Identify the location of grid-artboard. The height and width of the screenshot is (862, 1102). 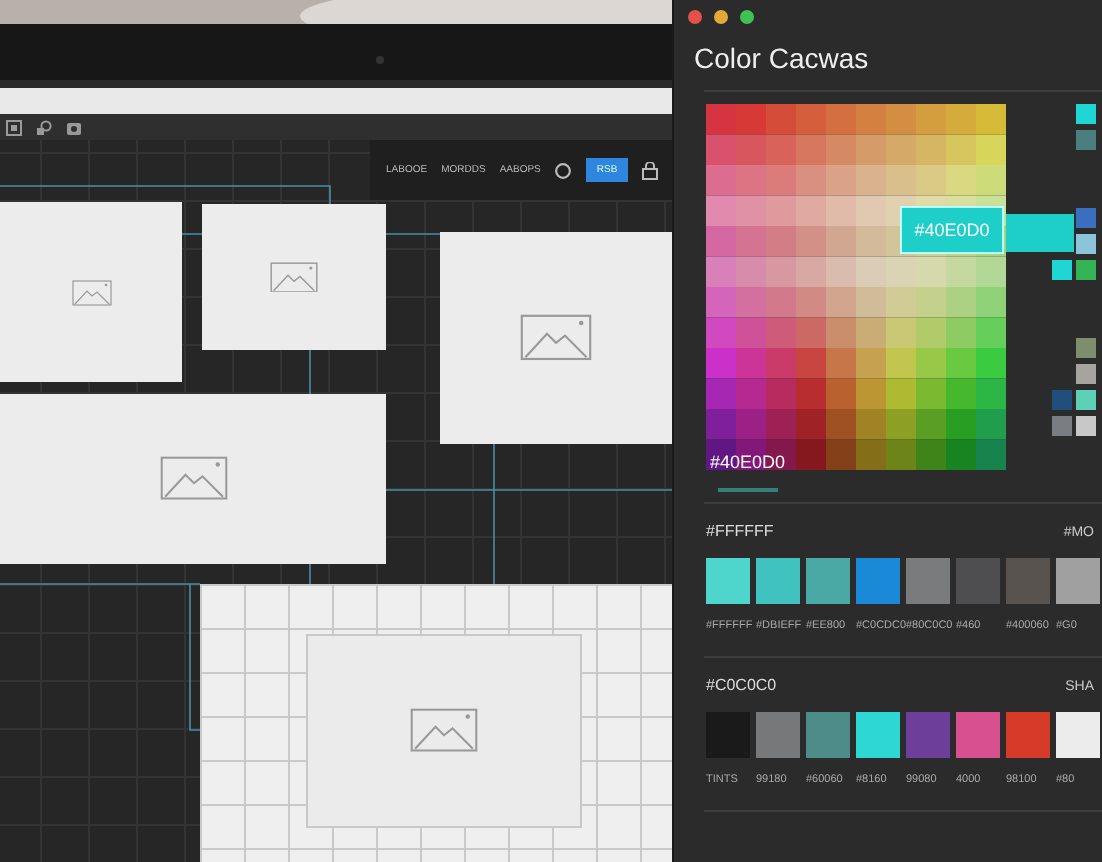
(436, 723).